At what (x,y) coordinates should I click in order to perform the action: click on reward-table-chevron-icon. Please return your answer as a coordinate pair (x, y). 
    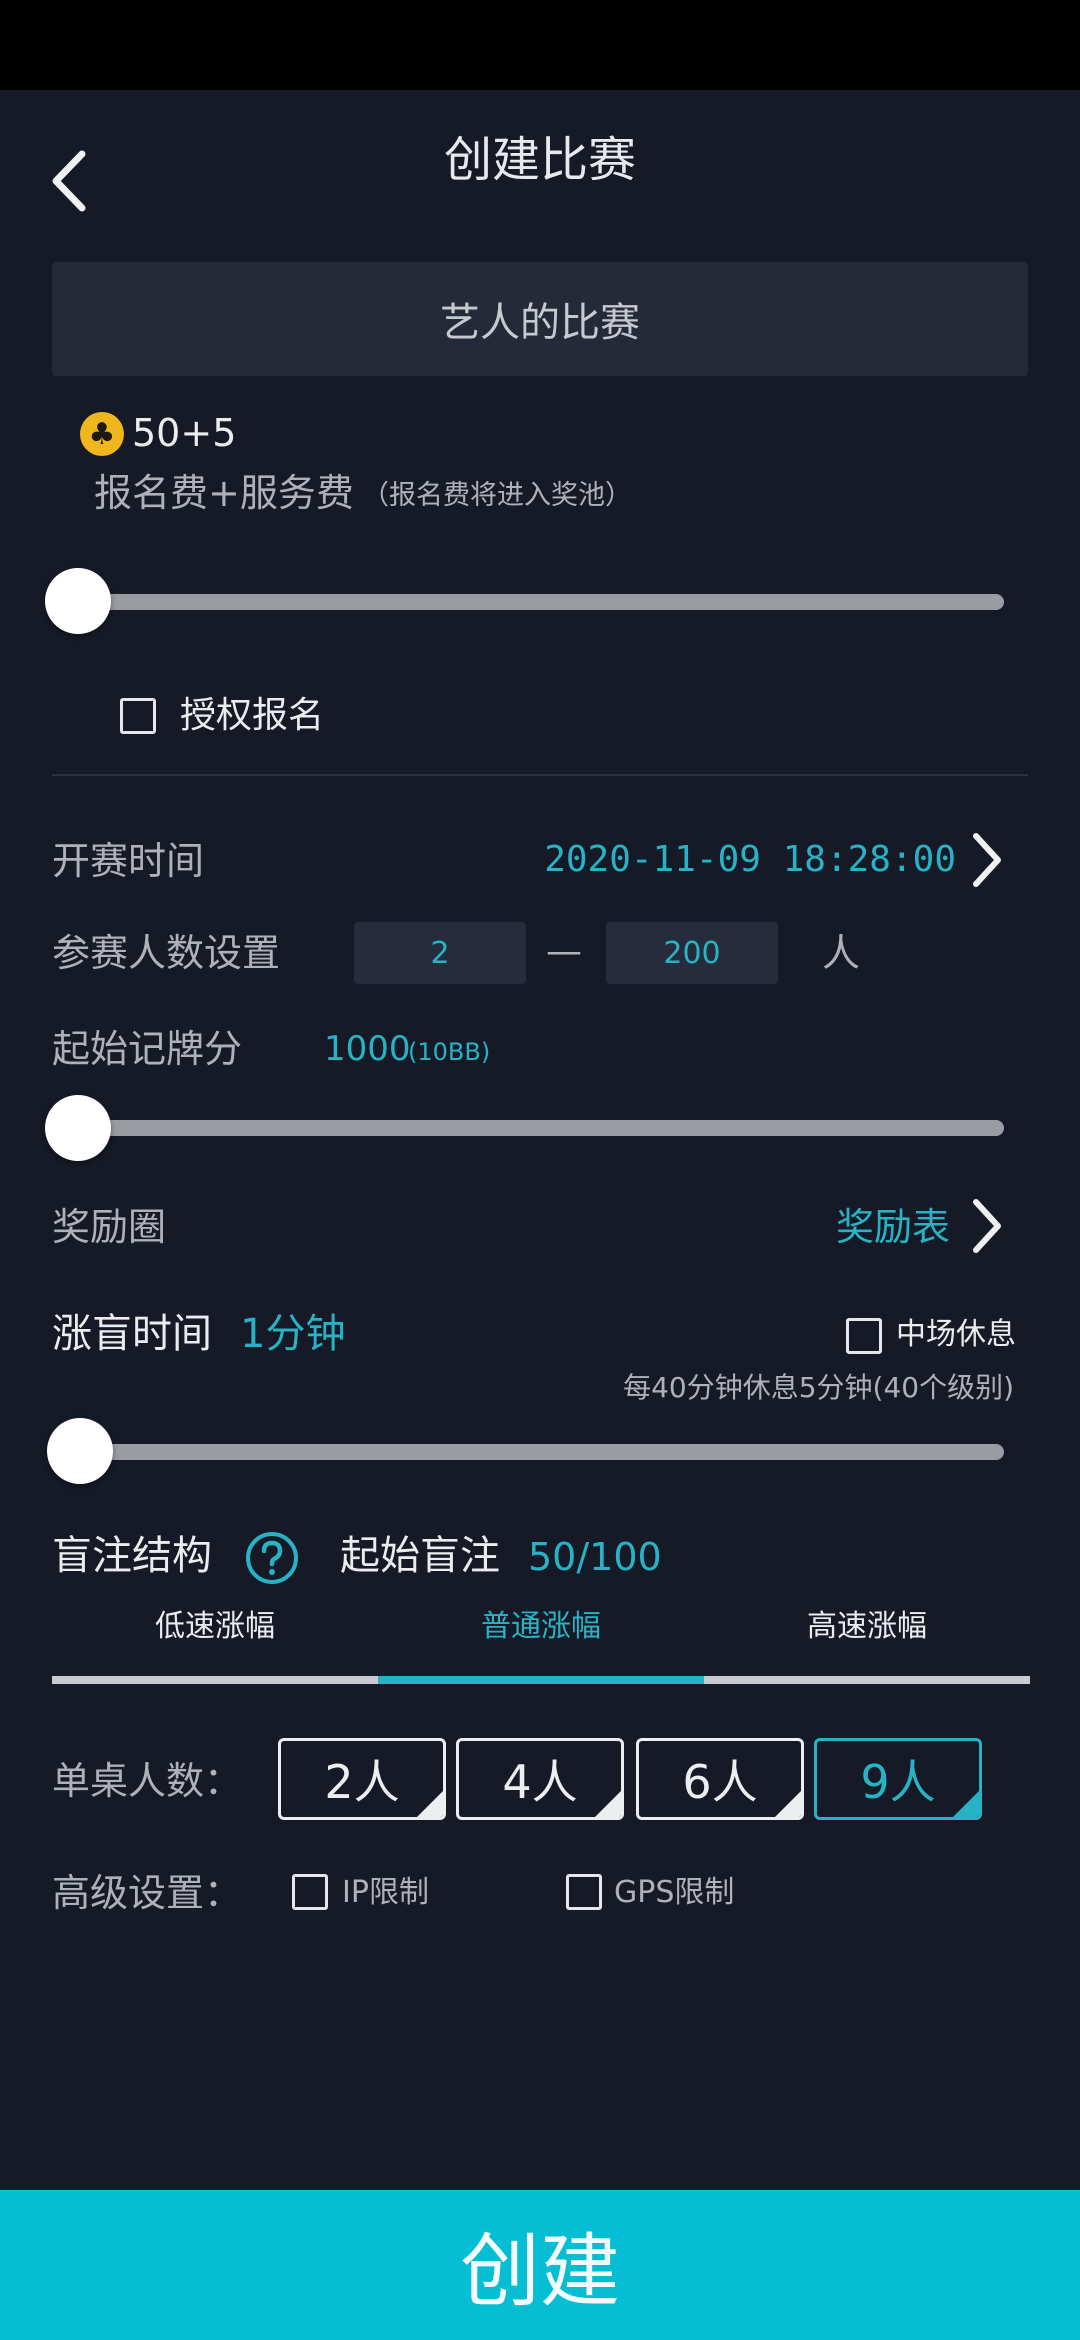
    Looking at the image, I should click on (986, 1226).